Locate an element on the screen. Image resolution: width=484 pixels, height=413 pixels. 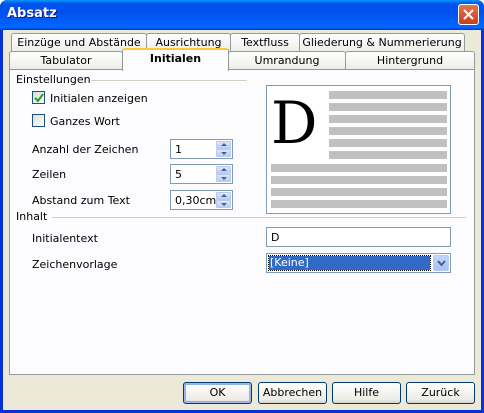
title-bar: Absatz is located at coordinates (242, 15).